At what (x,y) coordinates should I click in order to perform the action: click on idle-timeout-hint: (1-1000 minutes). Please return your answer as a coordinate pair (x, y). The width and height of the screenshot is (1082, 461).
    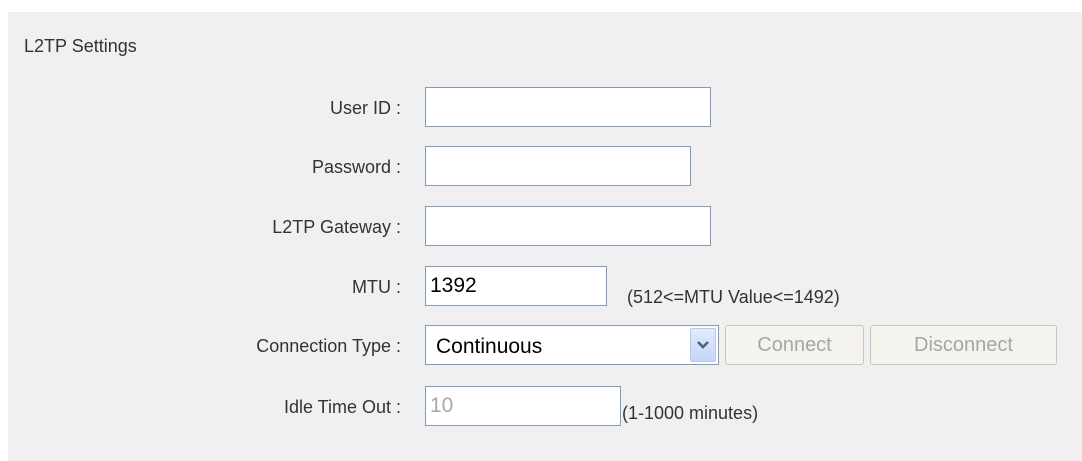
    Looking at the image, I should click on (690, 413).